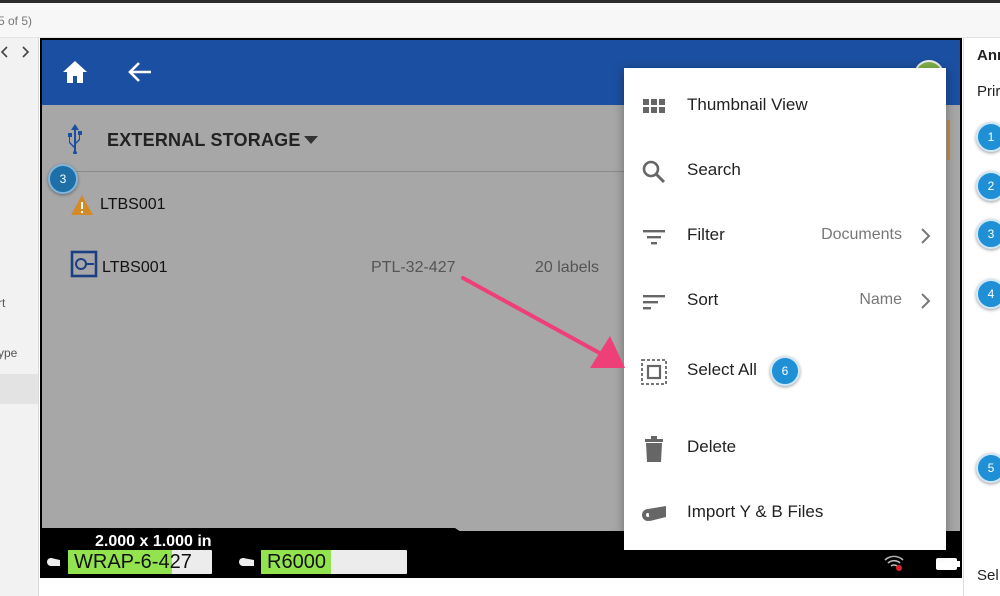 This screenshot has height=596, width=1000. What do you see at coordinates (948, 566) in the screenshot?
I see `battery-icon` at bounding box center [948, 566].